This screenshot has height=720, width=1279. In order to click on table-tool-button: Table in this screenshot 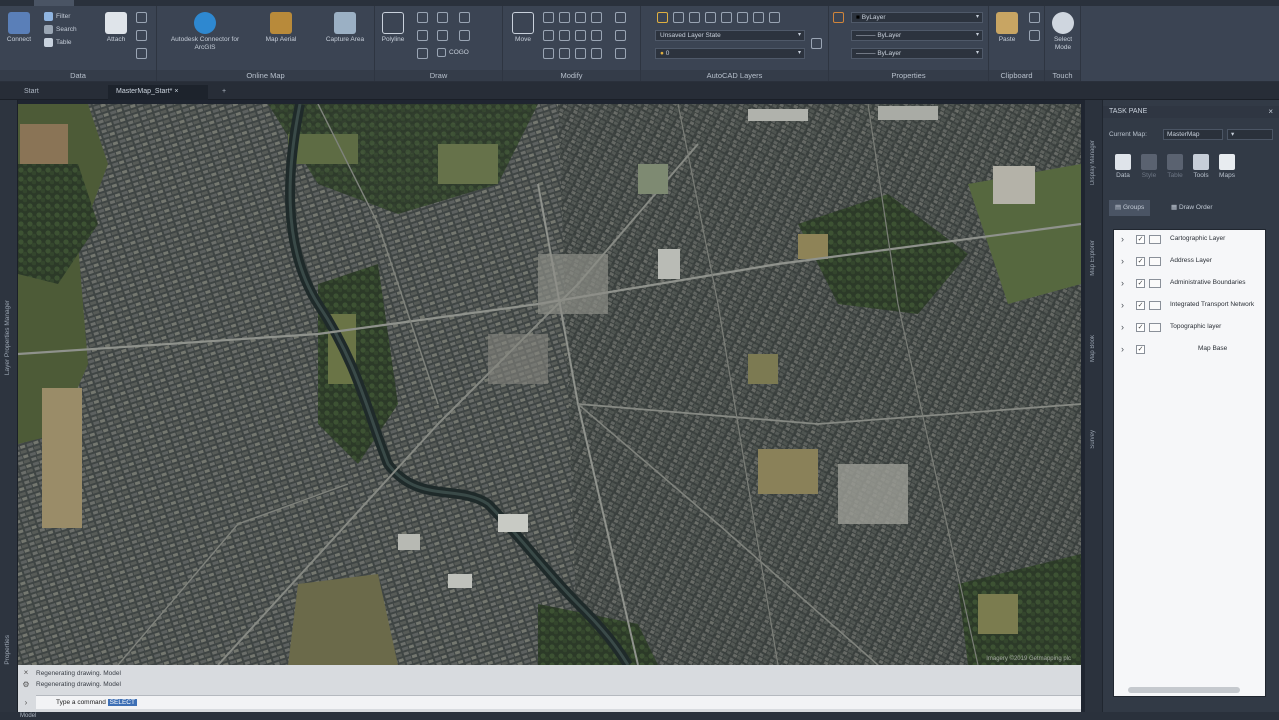, I will do `click(1175, 166)`.